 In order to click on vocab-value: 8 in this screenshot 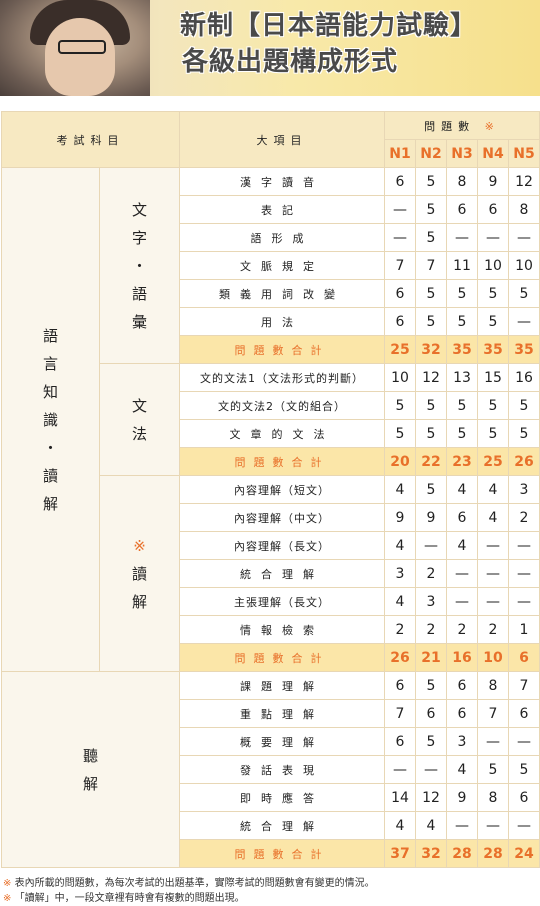, I will do `click(524, 209)`.